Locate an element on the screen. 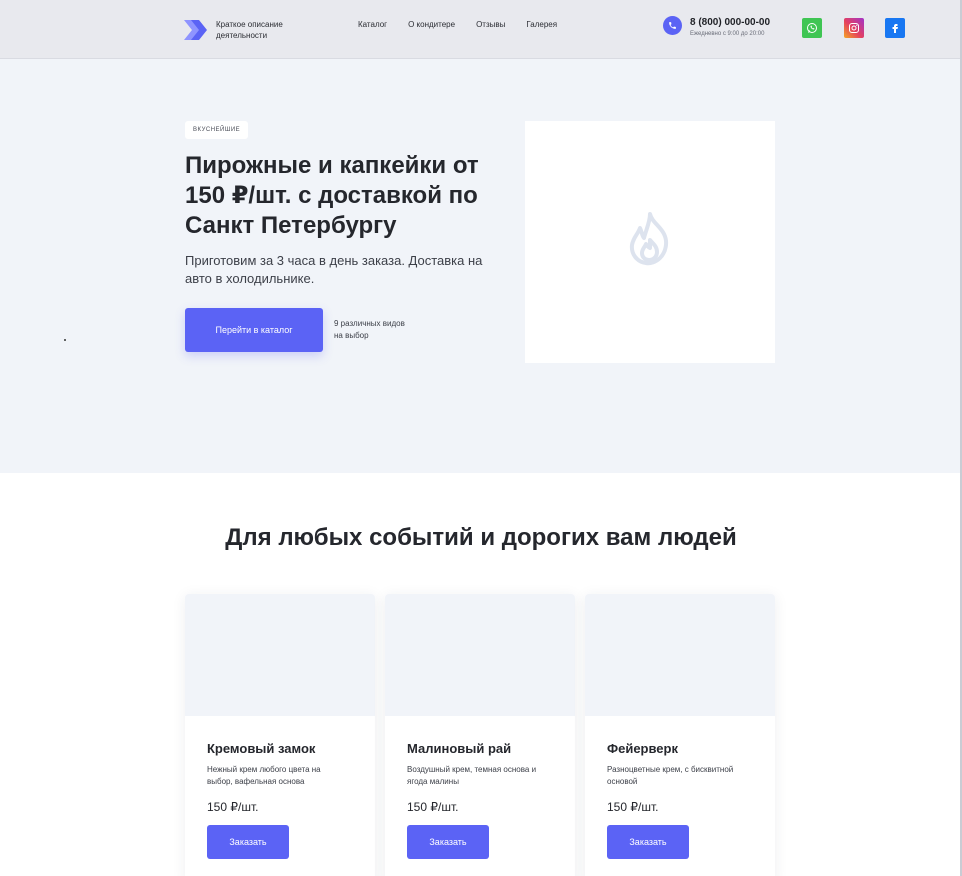 The height and width of the screenshot is (876, 962). product-name: Фейерверк is located at coordinates (642, 748).